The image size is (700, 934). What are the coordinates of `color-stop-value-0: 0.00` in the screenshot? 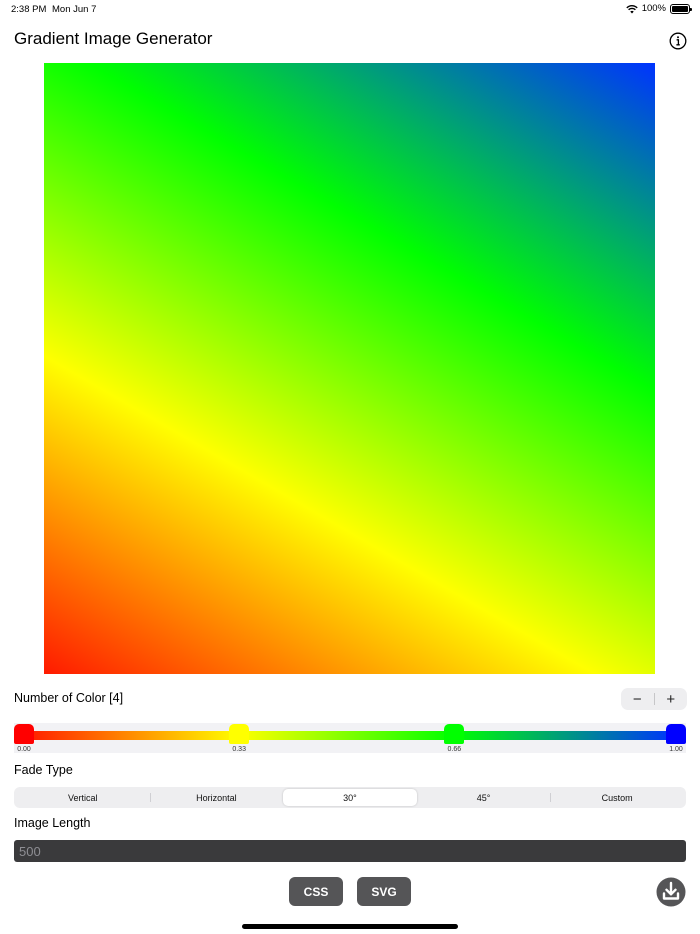 It's located at (24, 749).